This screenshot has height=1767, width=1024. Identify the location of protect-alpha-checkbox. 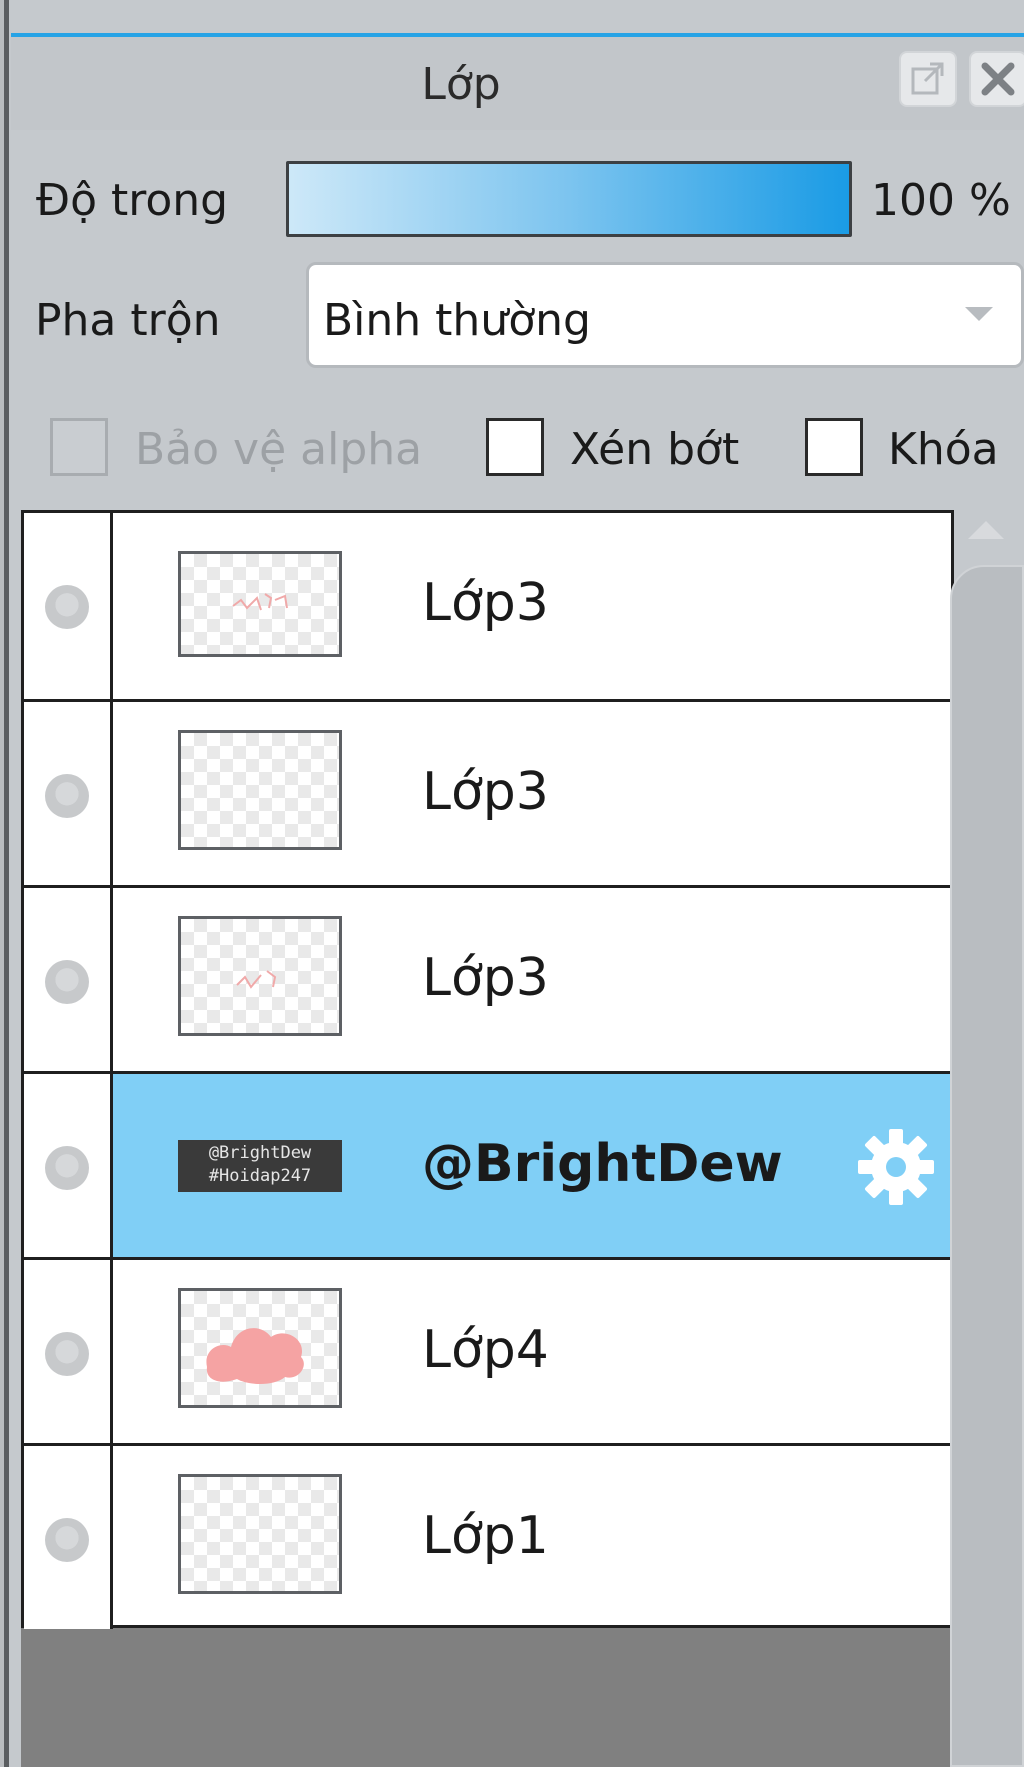
(79, 447).